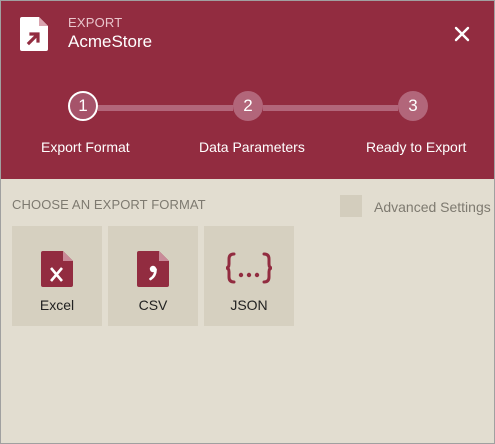 The width and height of the screenshot is (495, 444). Describe the element at coordinates (83, 106) in the screenshot. I see `step-1-indicator: 1` at that location.